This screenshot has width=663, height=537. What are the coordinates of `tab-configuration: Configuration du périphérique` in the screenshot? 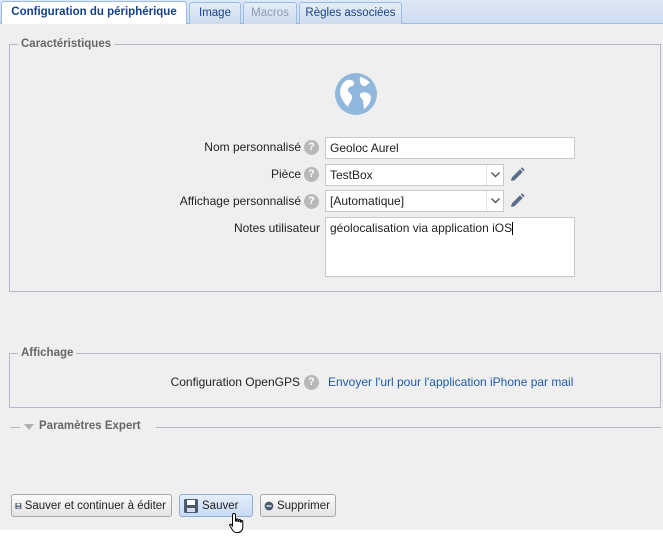 It's located at (94, 13).